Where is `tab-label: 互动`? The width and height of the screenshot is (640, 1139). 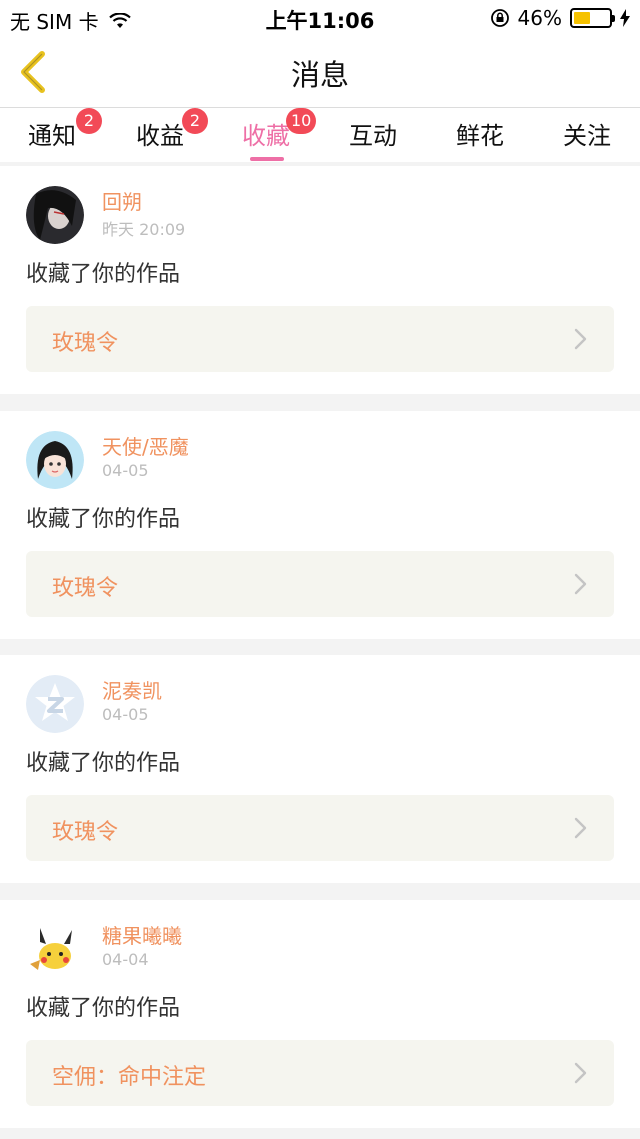
tab-label: 互动 is located at coordinates (373, 136).